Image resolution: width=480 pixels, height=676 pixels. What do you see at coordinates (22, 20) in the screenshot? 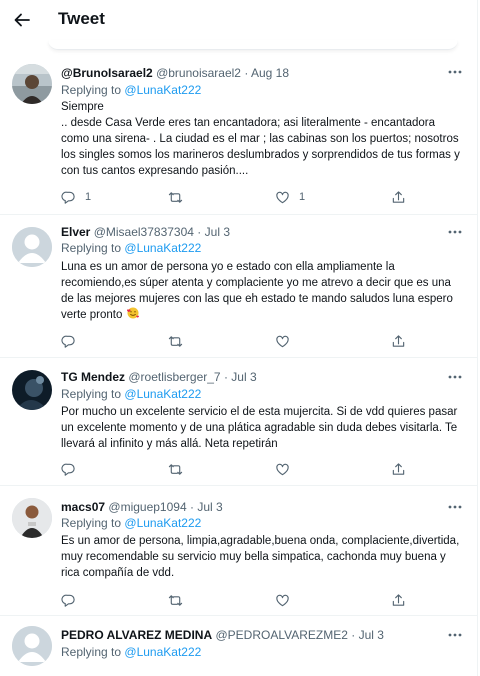
I see `back-arrow-icon` at bounding box center [22, 20].